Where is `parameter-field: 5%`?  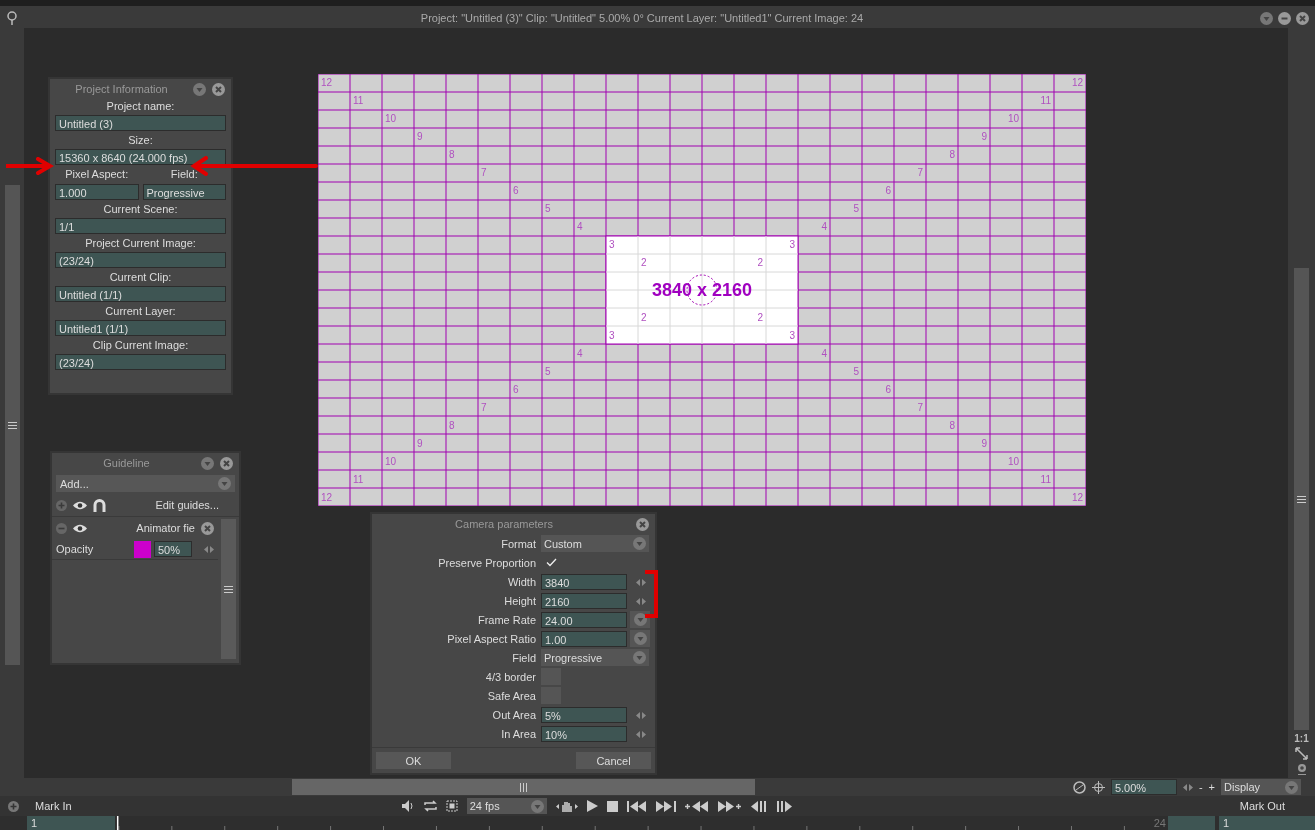 parameter-field: 5% is located at coordinates (584, 714).